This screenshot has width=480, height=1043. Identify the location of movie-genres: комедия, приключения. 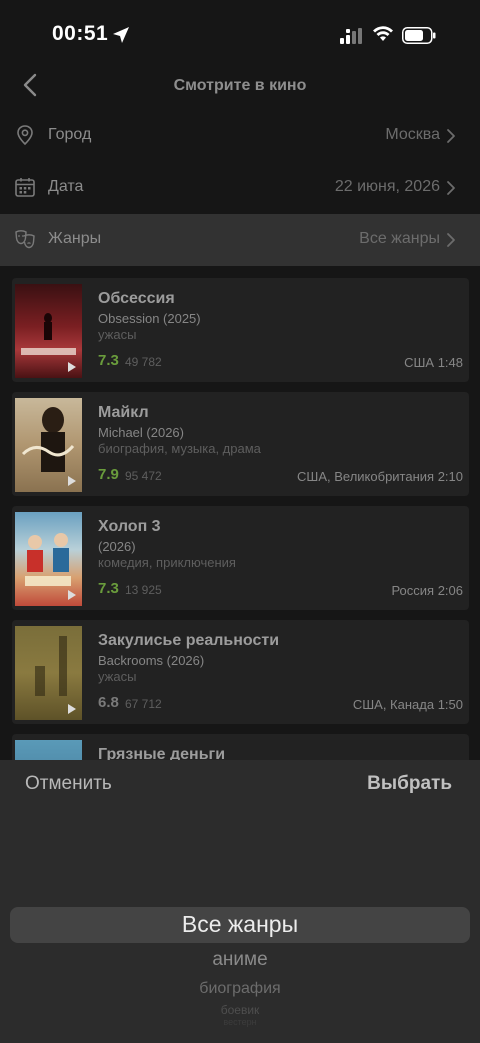
(167, 562).